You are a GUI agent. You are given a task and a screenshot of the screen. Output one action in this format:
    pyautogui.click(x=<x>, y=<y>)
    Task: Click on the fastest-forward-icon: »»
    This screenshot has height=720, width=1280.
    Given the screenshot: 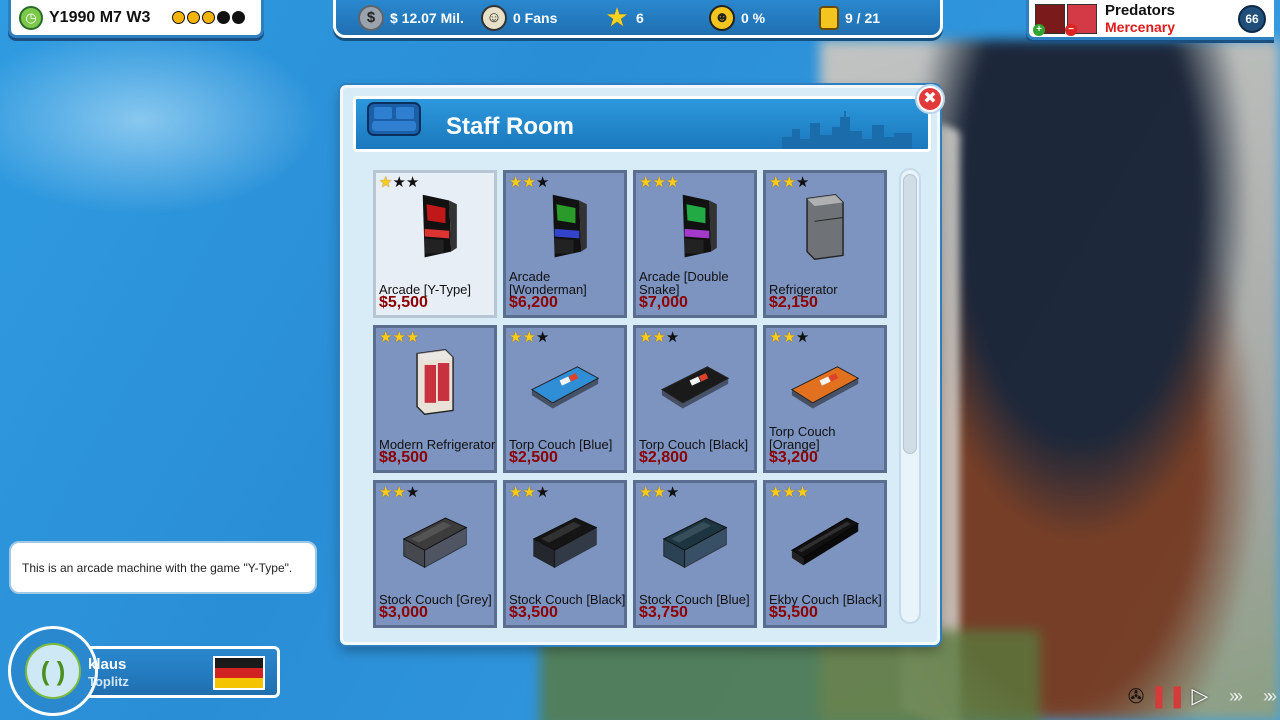 What is the action you would take?
    pyautogui.click(x=1266, y=696)
    